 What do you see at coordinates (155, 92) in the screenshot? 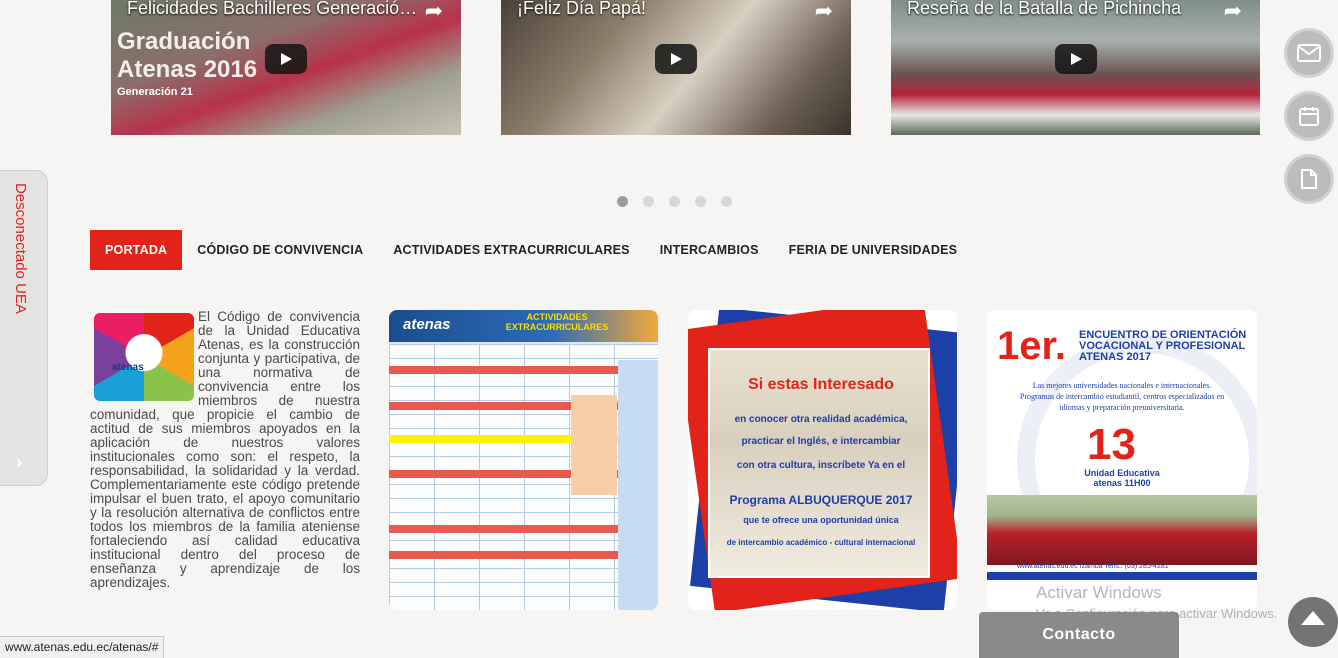
I see `video-overlay-sub: Generación 21` at bounding box center [155, 92].